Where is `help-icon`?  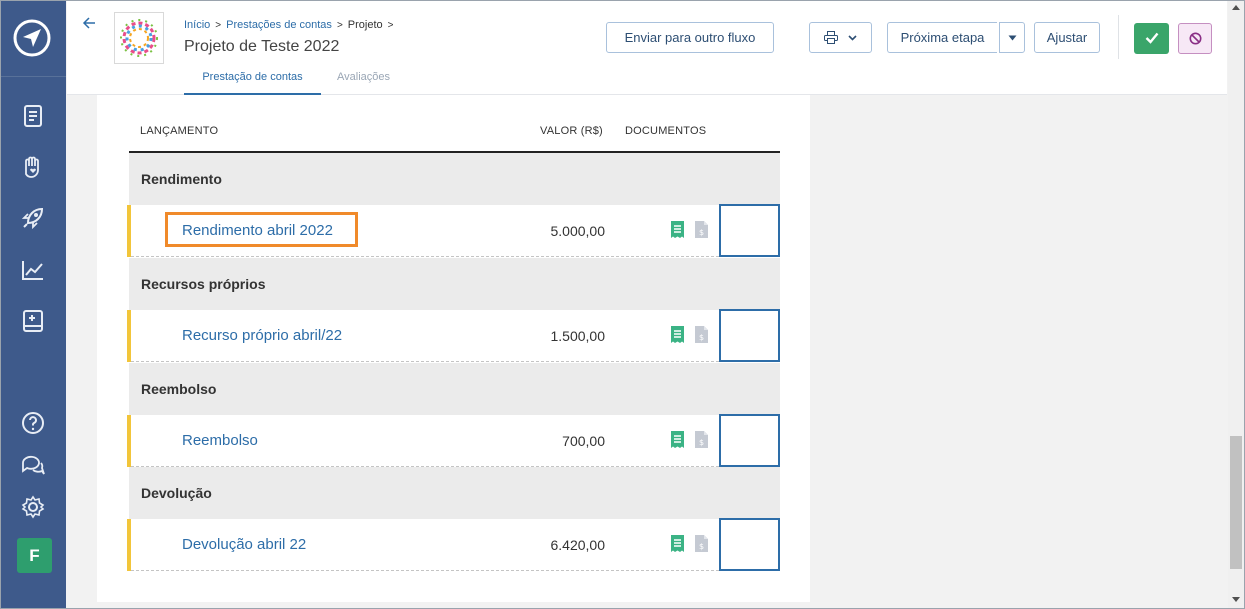
help-icon is located at coordinates (33, 423).